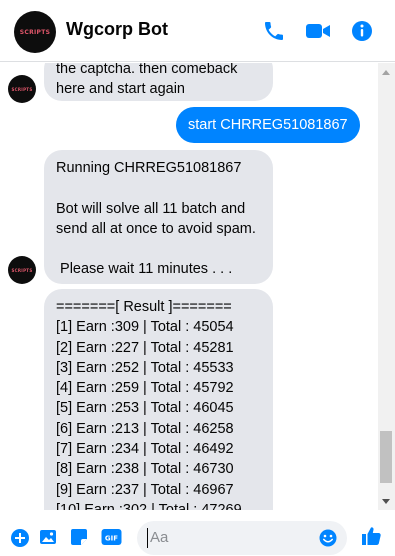  I want to click on message-input: Aa, so click(242, 538).